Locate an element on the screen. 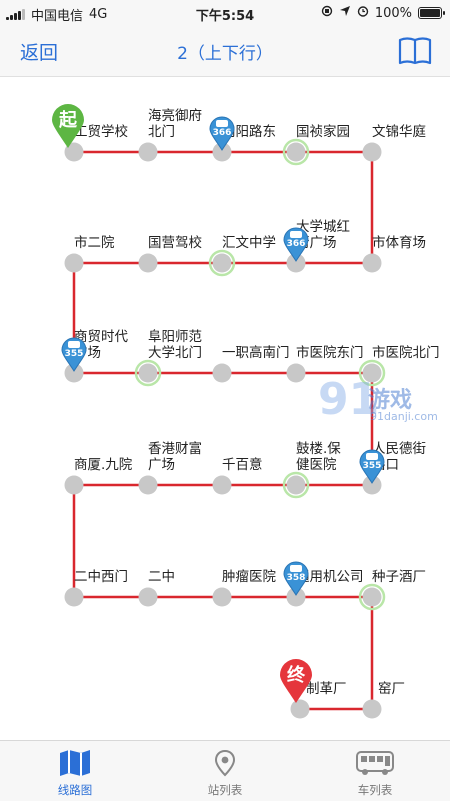  stop-label: 国营驾校 is located at coordinates (175, 242).